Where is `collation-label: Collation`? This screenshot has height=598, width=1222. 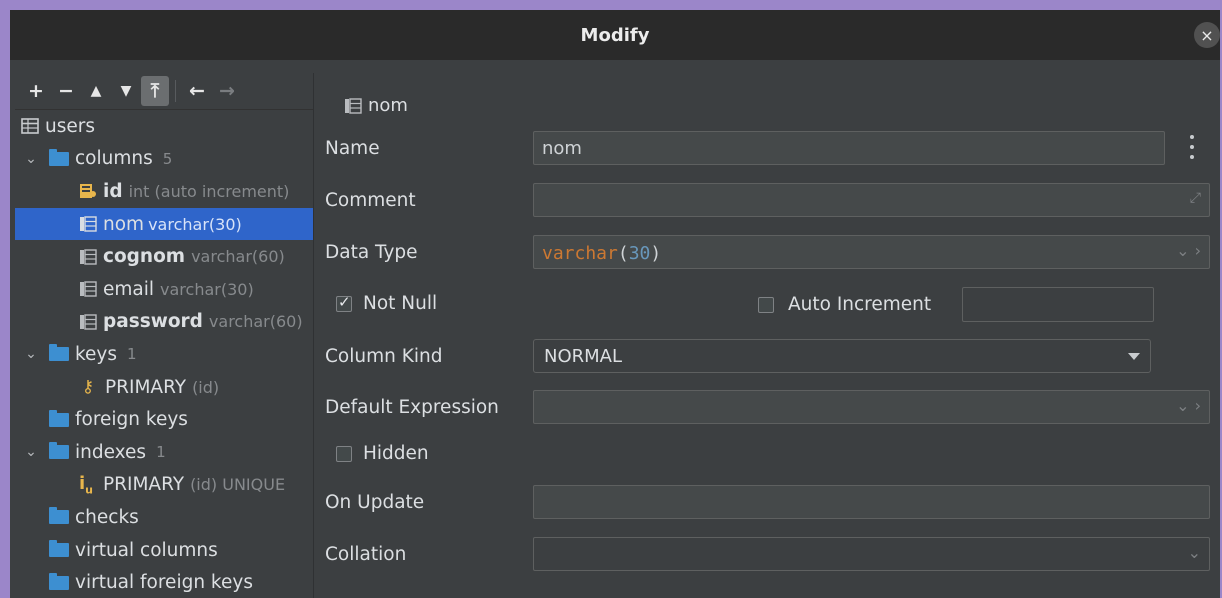 collation-label: Collation is located at coordinates (366, 554).